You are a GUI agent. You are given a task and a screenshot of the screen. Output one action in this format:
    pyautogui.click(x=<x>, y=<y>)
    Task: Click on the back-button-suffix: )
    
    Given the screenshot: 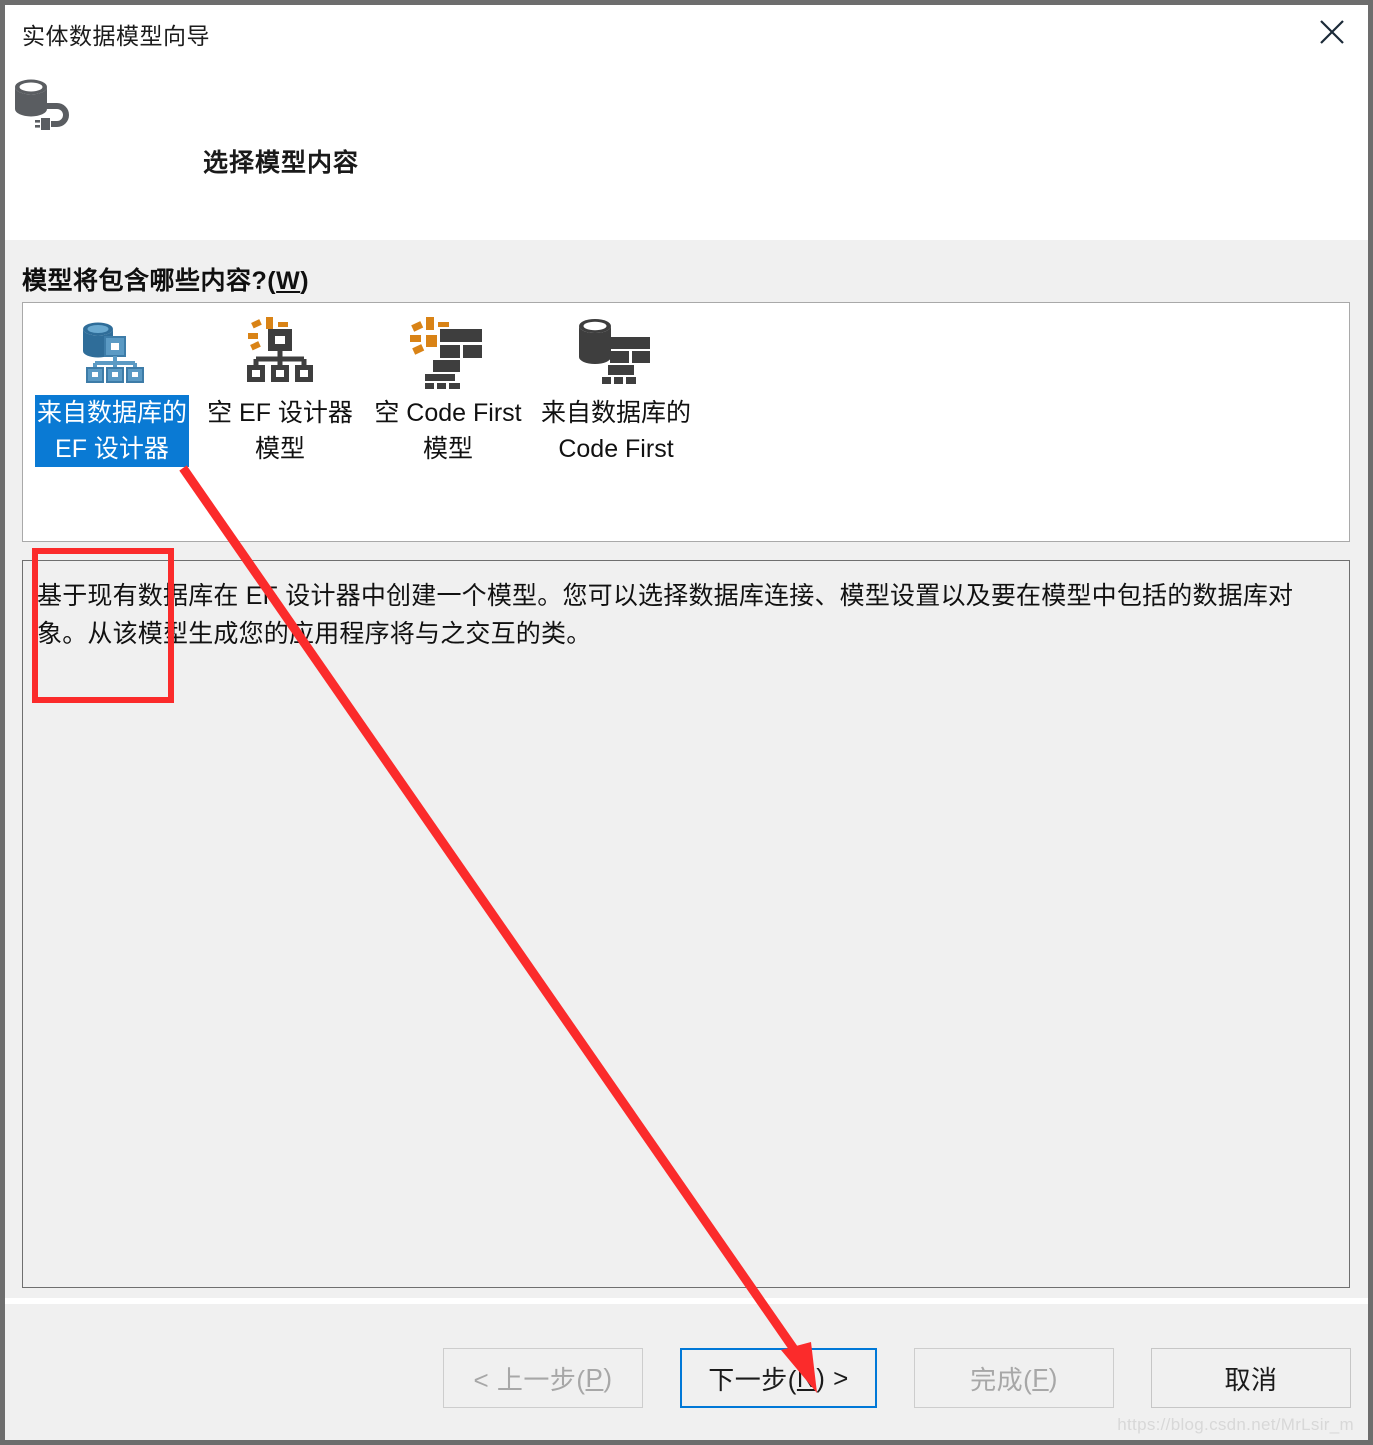 What is the action you would take?
    pyautogui.click(x=608, y=1377)
    